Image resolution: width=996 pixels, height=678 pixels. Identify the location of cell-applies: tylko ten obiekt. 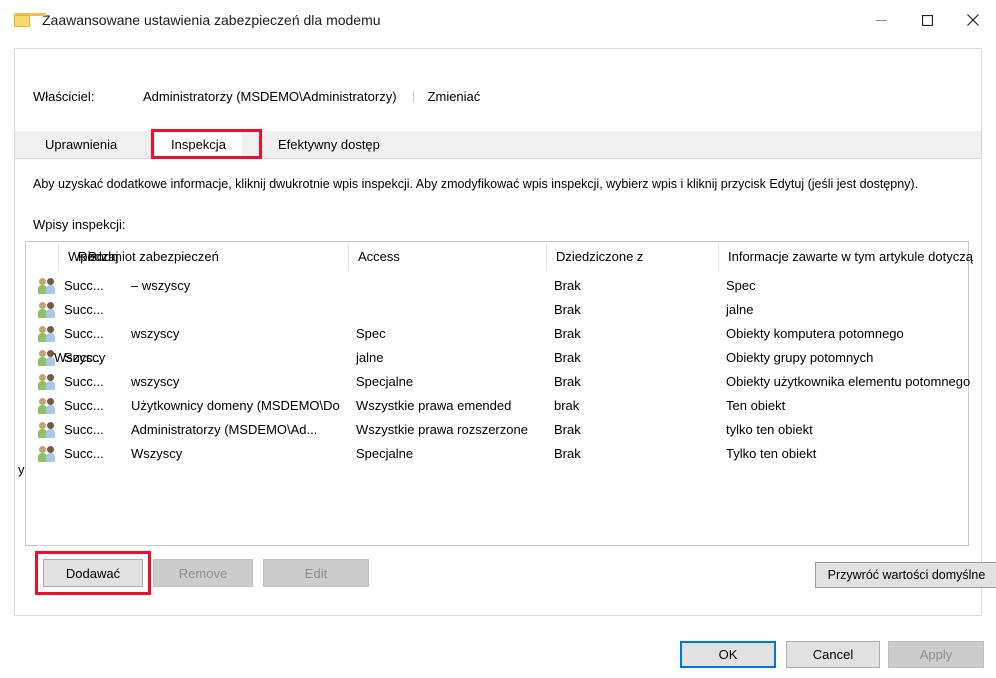
(769, 429).